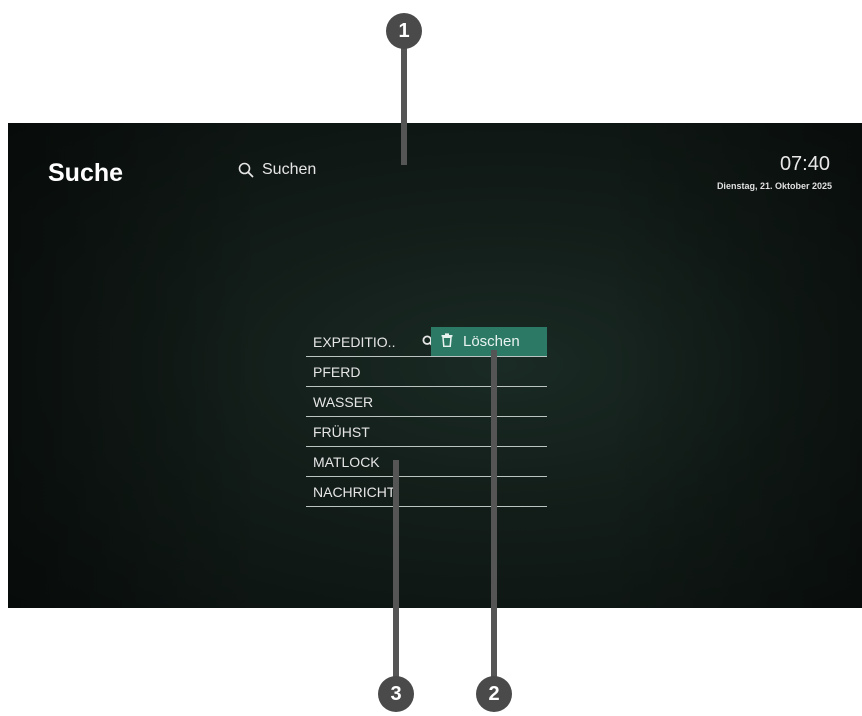  Describe the element at coordinates (343, 401) in the screenshot. I see `history-item-label: WASSER` at that location.